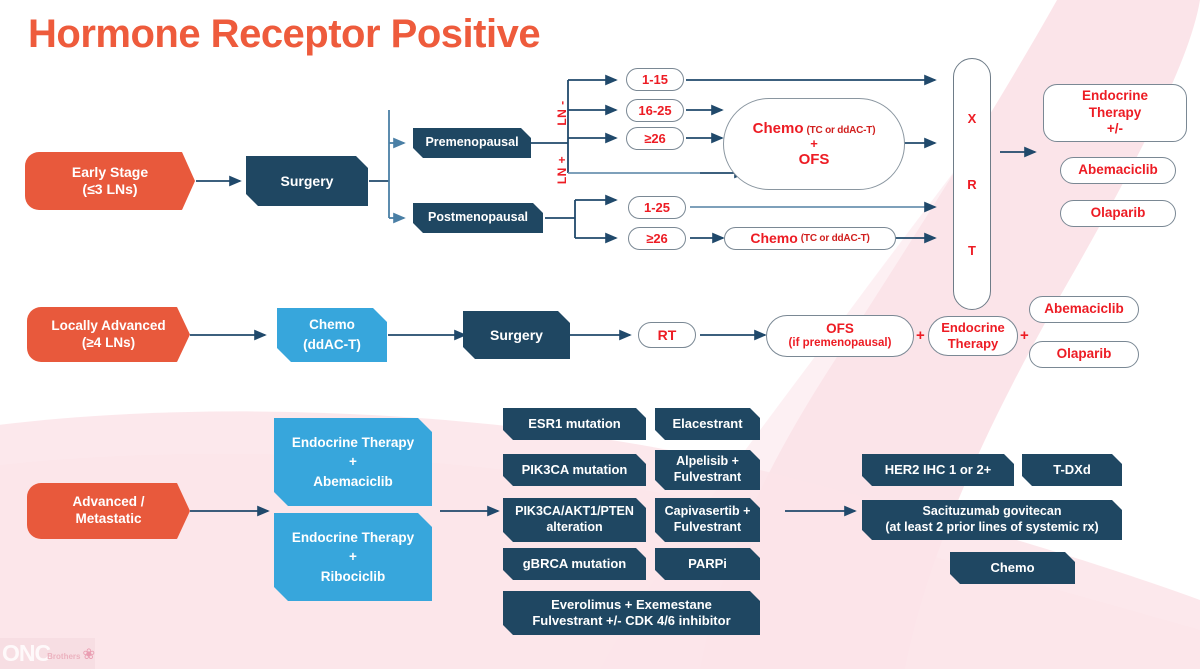 This screenshot has height=669, width=1200. What do you see at coordinates (284, 34) in the screenshot?
I see `page-title: Hormone Receptor Positive` at bounding box center [284, 34].